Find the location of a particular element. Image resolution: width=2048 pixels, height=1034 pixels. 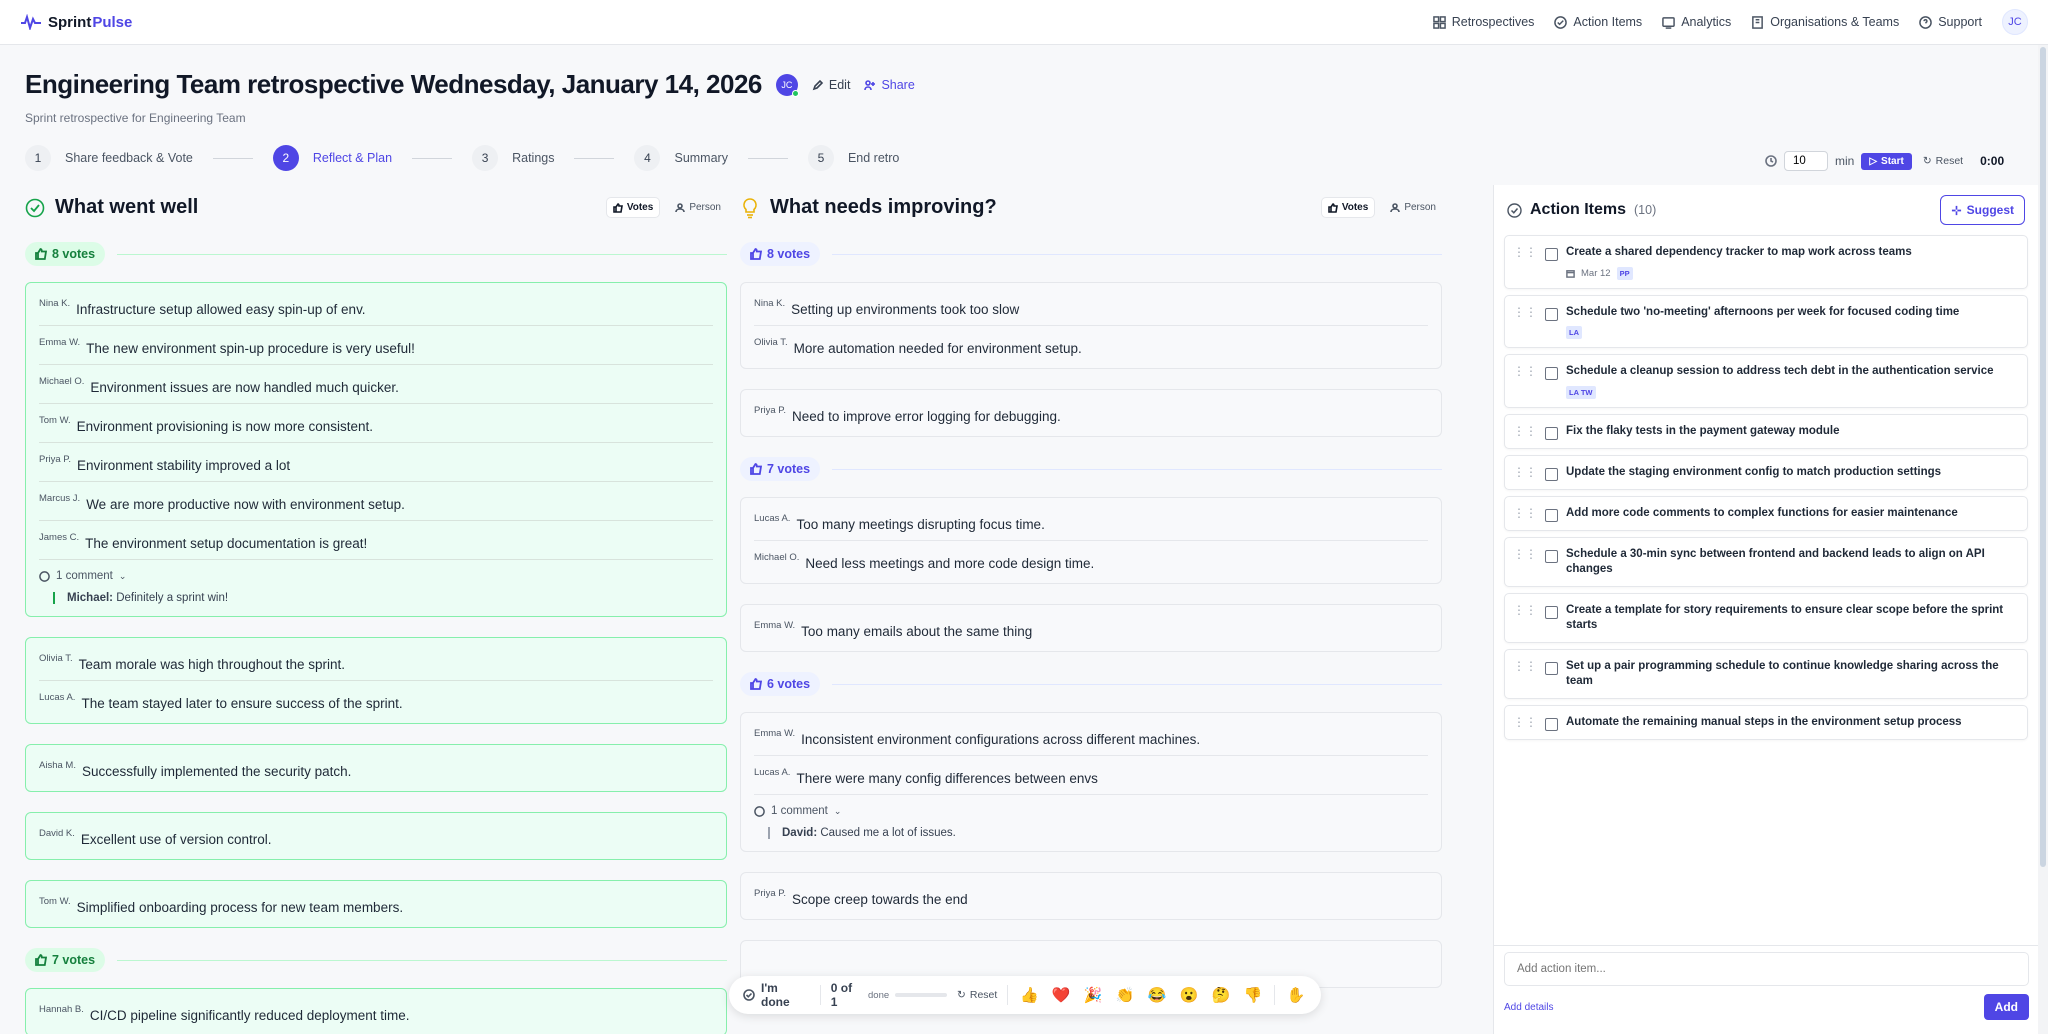

timer-start-button: ▷ Start is located at coordinates (1886, 161).